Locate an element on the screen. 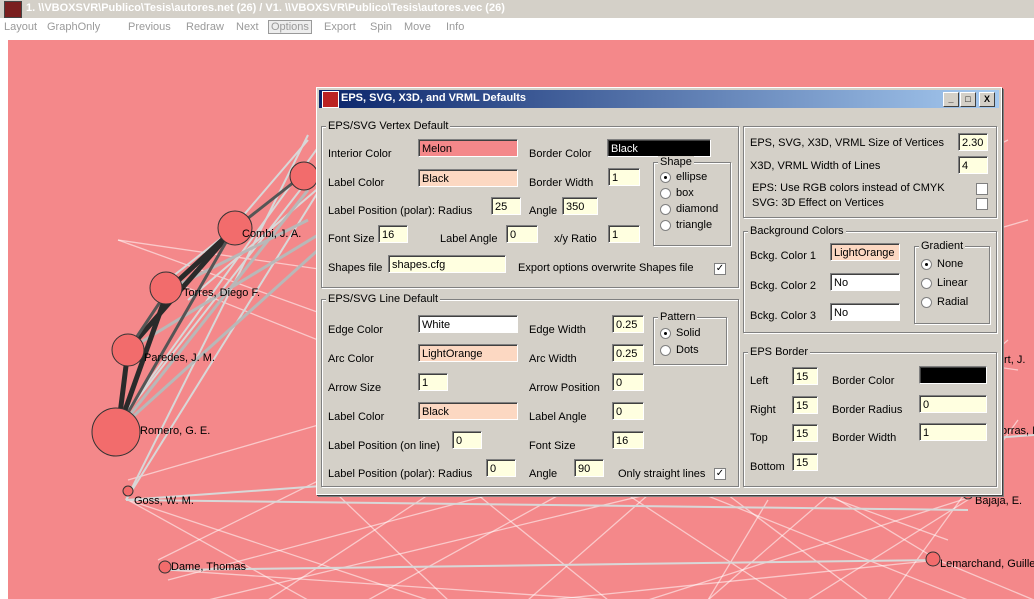 The height and width of the screenshot is (599, 1034). eps-border-color-field is located at coordinates (953, 375).